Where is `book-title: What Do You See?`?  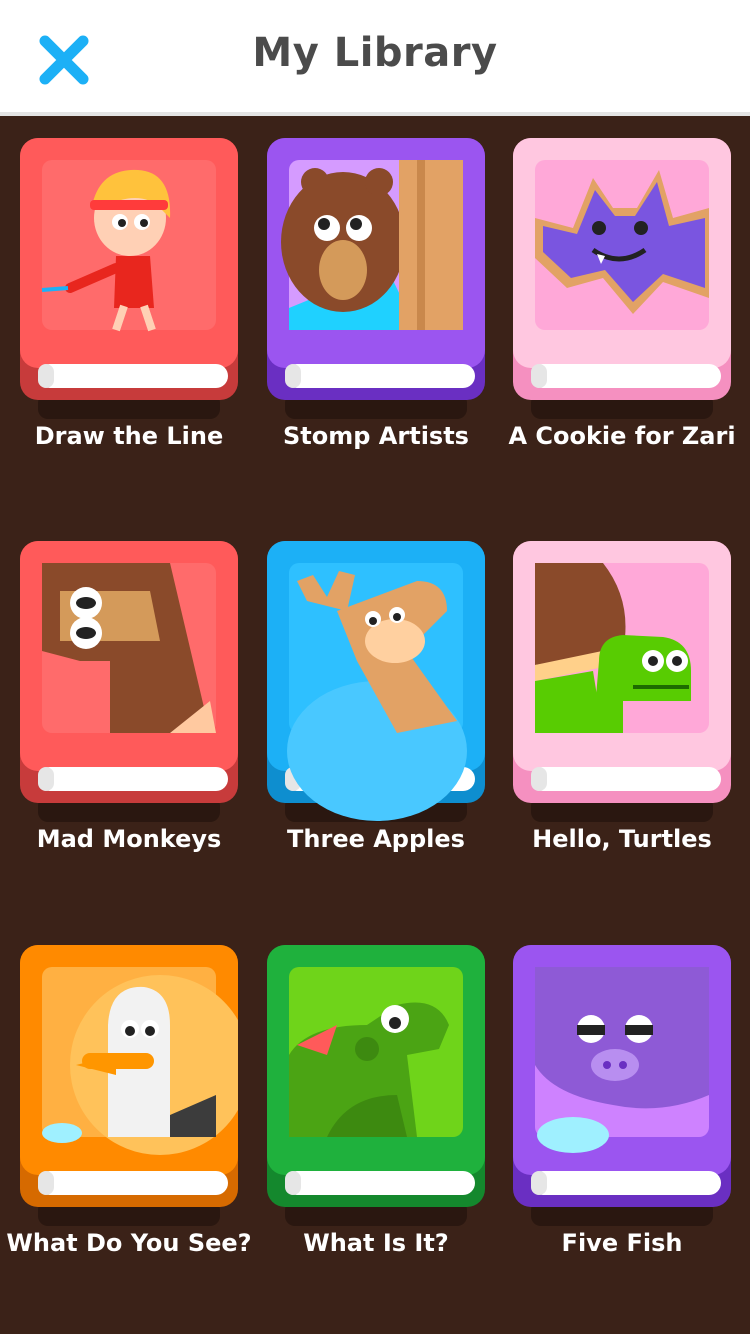
book-title: What Do You See? is located at coordinates (129, 1243).